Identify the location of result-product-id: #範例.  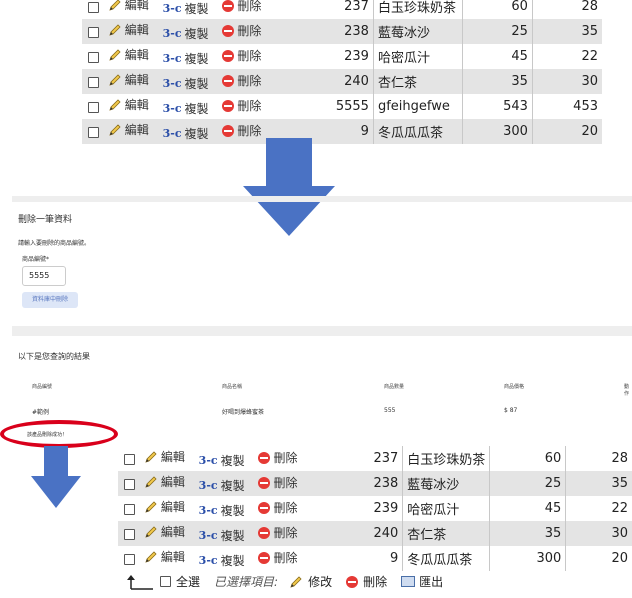
(41, 412).